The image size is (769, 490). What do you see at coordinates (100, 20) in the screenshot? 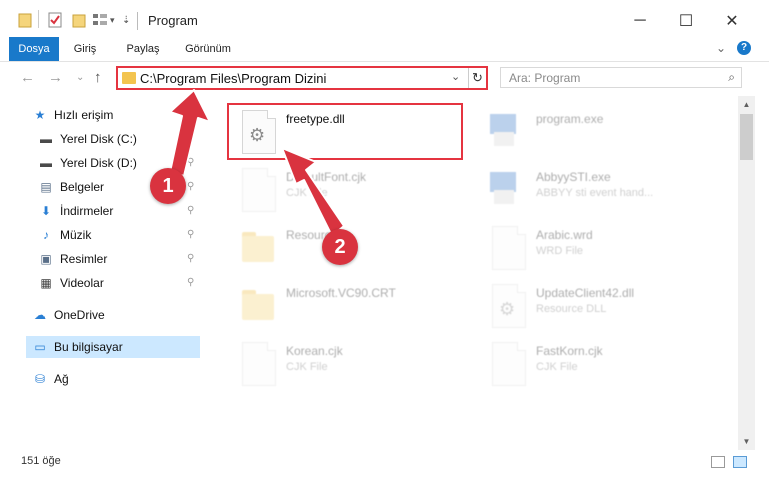
I see `view-menu-icon` at bounding box center [100, 20].